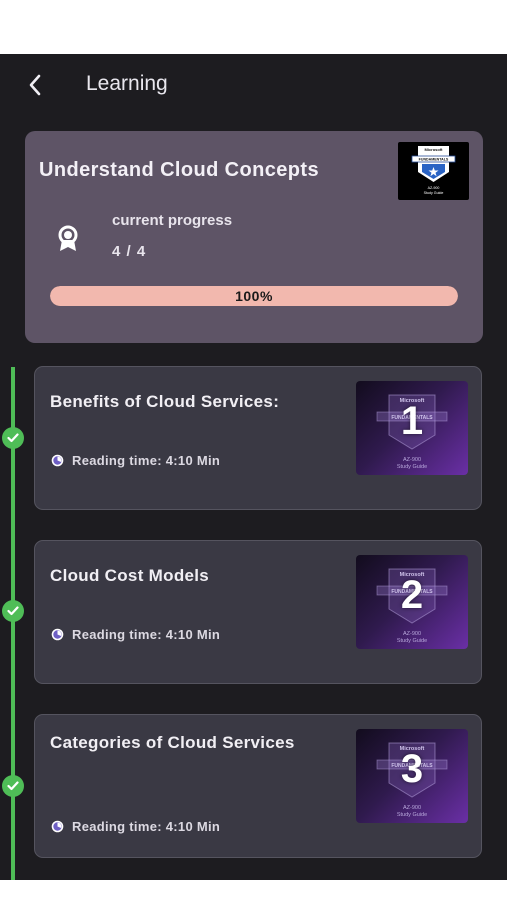 This screenshot has height=900, width=507. I want to click on progress-percent: 100%, so click(254, 296).